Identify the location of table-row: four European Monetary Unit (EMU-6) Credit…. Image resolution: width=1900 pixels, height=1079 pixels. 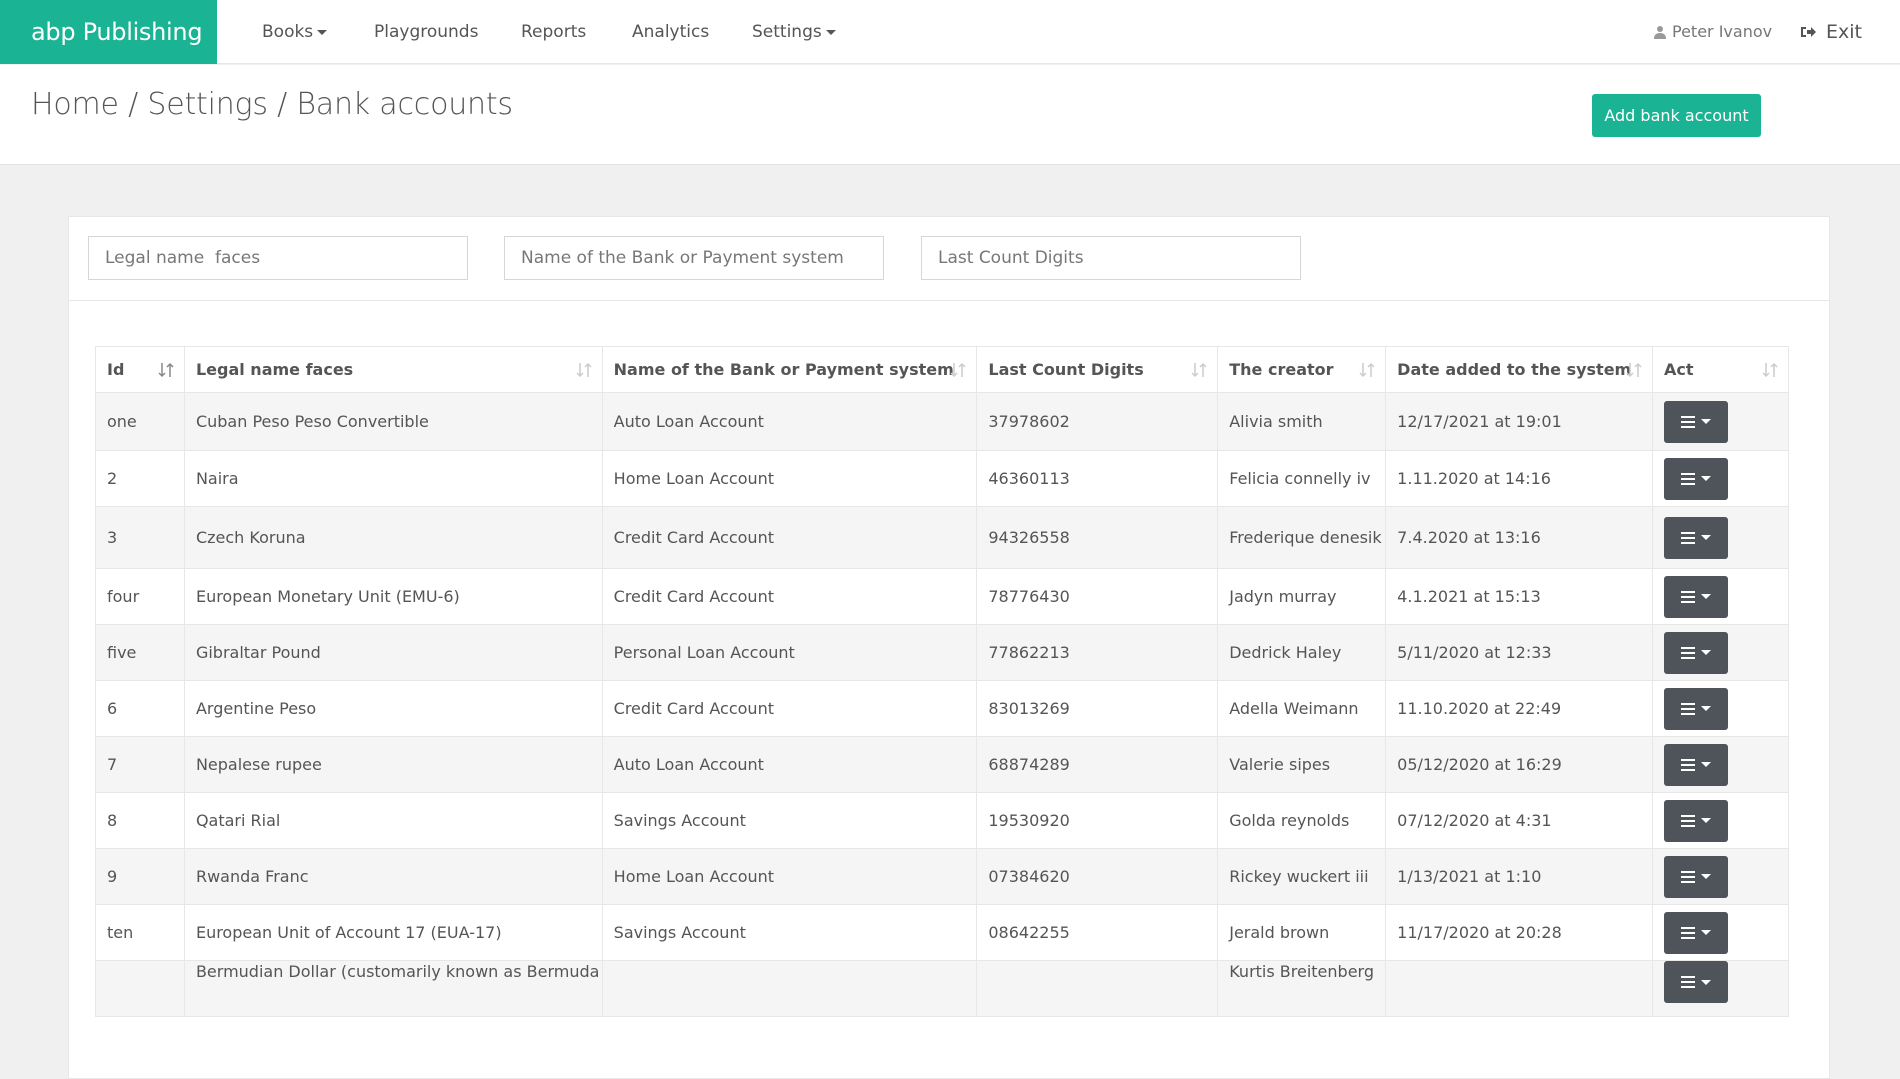
(942, 596).